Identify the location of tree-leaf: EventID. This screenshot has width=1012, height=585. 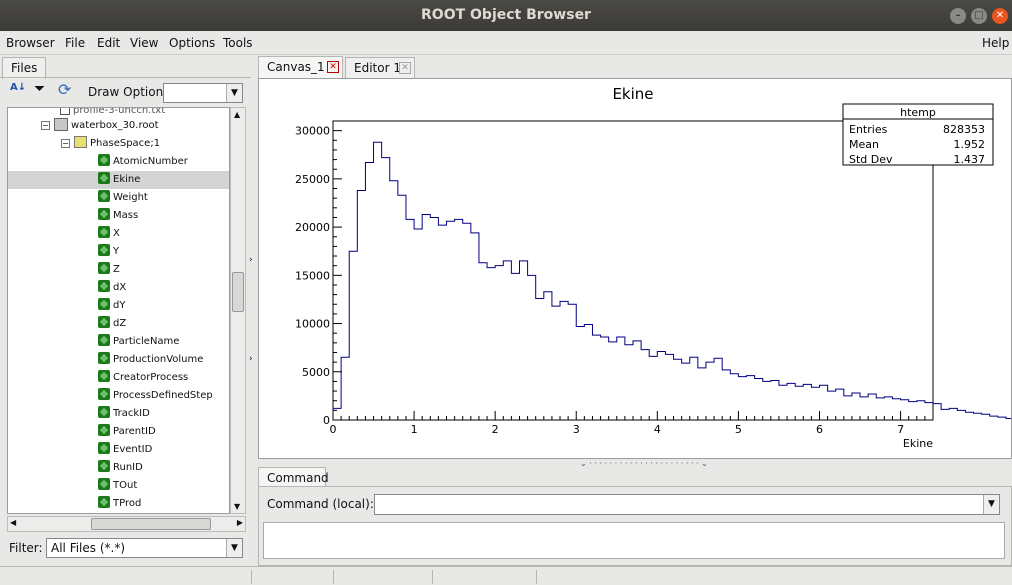
(118, 450).